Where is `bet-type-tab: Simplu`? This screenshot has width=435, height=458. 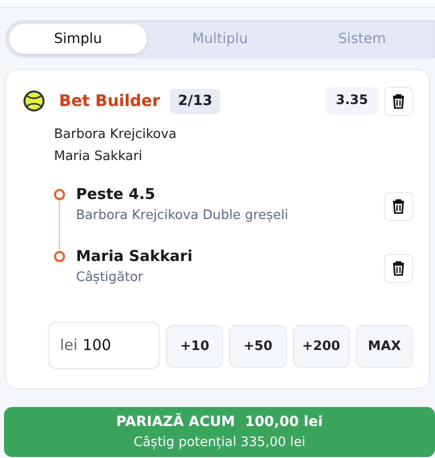 bet-type-tab: Simplu is located at coordinates (78, 39).